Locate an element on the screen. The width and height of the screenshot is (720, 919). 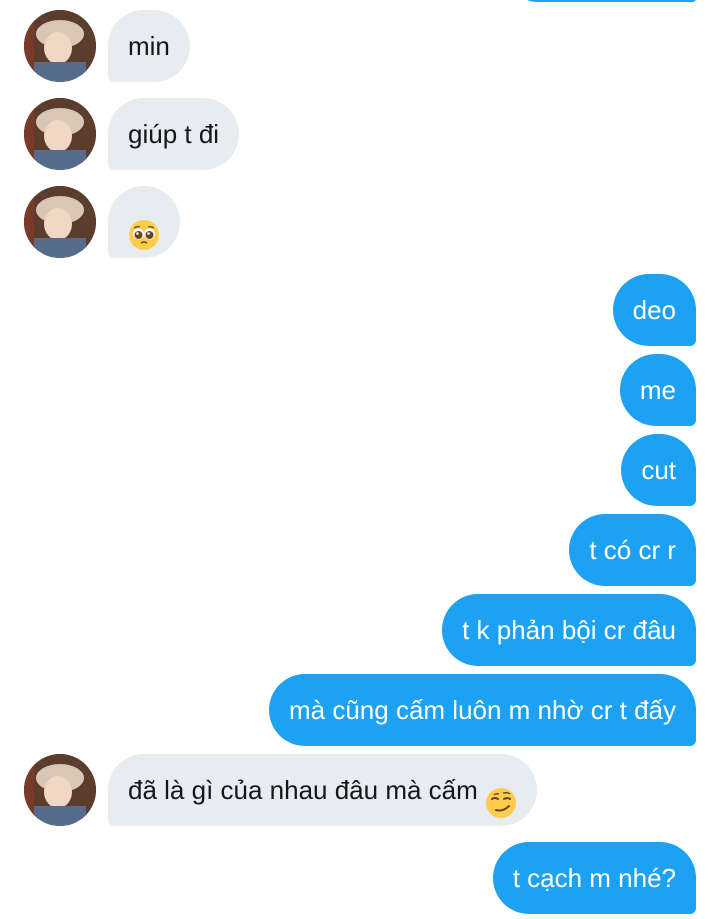
incoming-message-bubble is located at coordinates (144, 222).